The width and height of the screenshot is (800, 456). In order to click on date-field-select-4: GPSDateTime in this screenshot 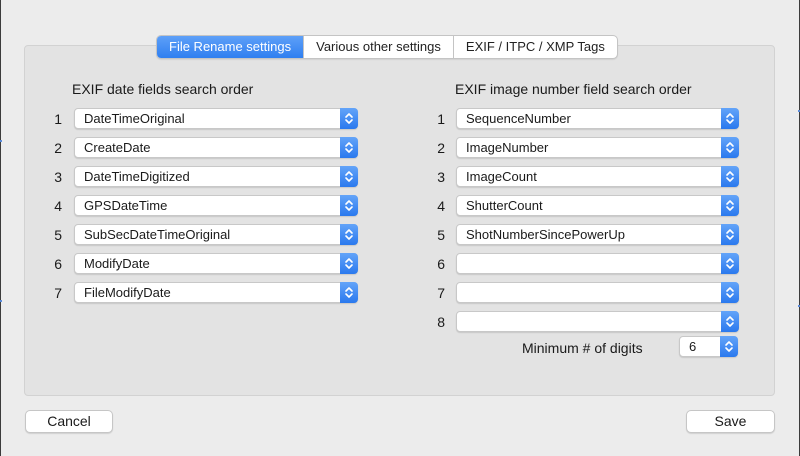, I will do `click(216, 205)`.